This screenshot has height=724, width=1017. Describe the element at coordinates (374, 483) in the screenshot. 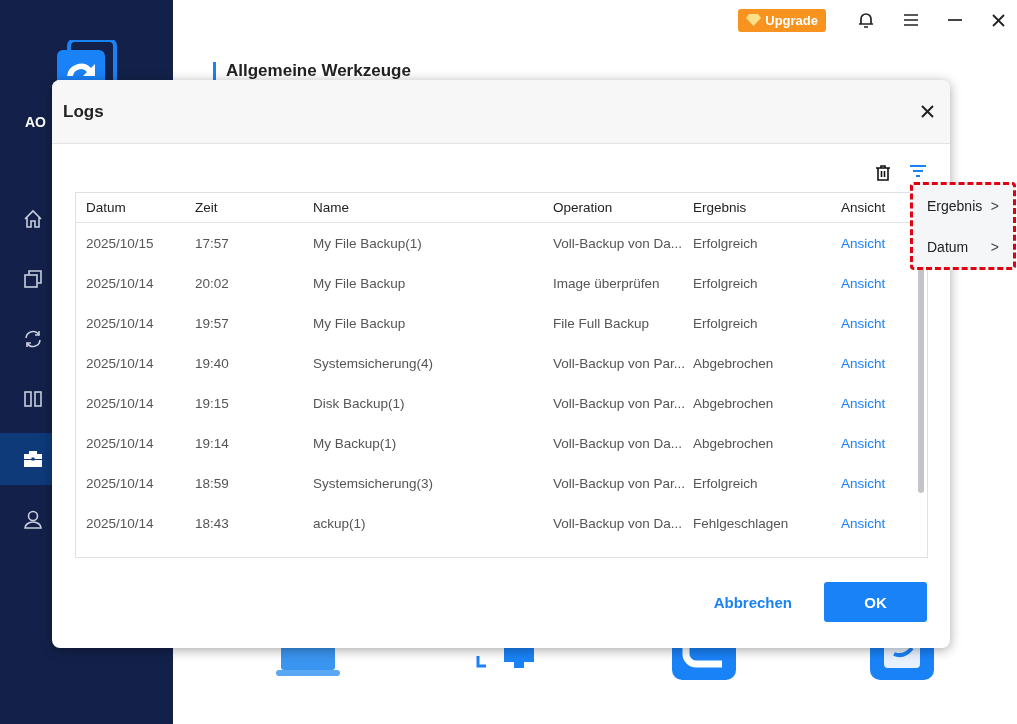

I see `table-cell-text: Systemsicherung(3)` at that location.